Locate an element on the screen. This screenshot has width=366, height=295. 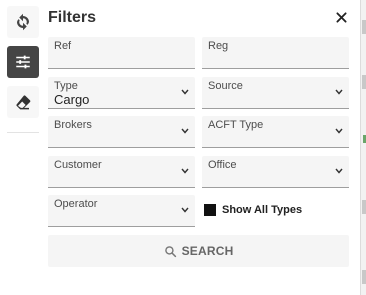
source-label: Source is located at coordinates (225, 86).